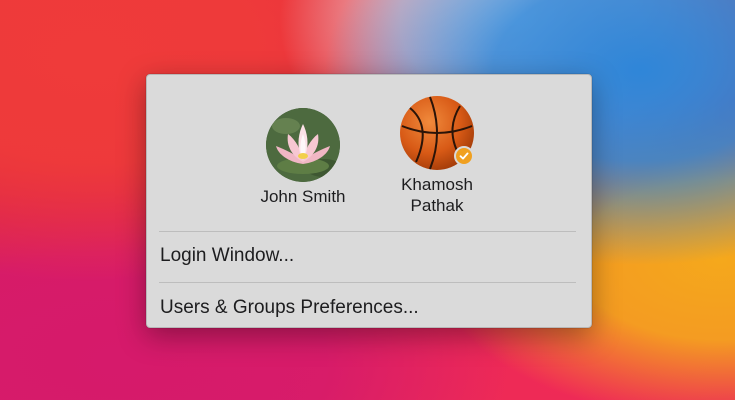 This screenshot has height=400, width=735. I want to click on user-name-line2: Pathak, so click(437, 205).